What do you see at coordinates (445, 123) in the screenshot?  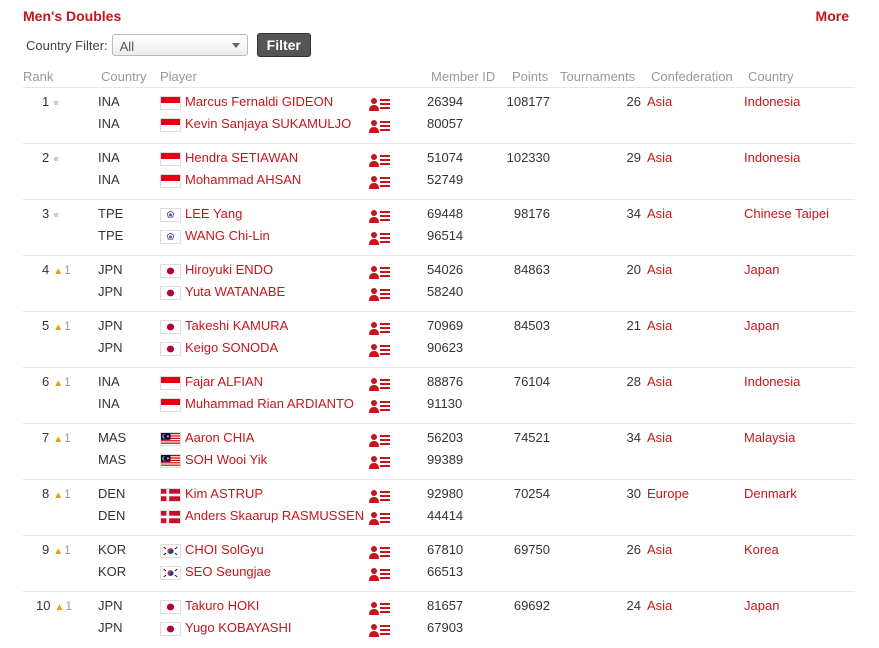 I see `member-id: 80057` at bounding box center [445, 123].